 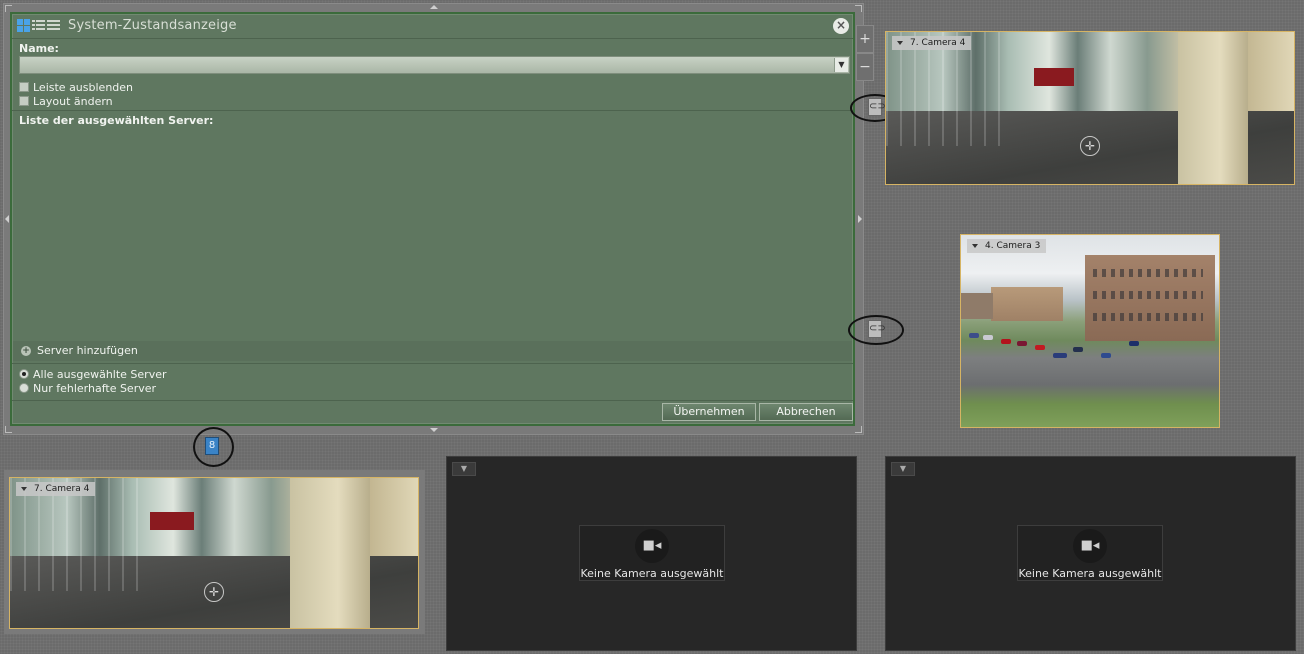 What do you see at coordinates (100, 374) in the screenshot?
I see `radio-all-servers-label: Alle ausgewählte Server` at bounding box center [100, 374].